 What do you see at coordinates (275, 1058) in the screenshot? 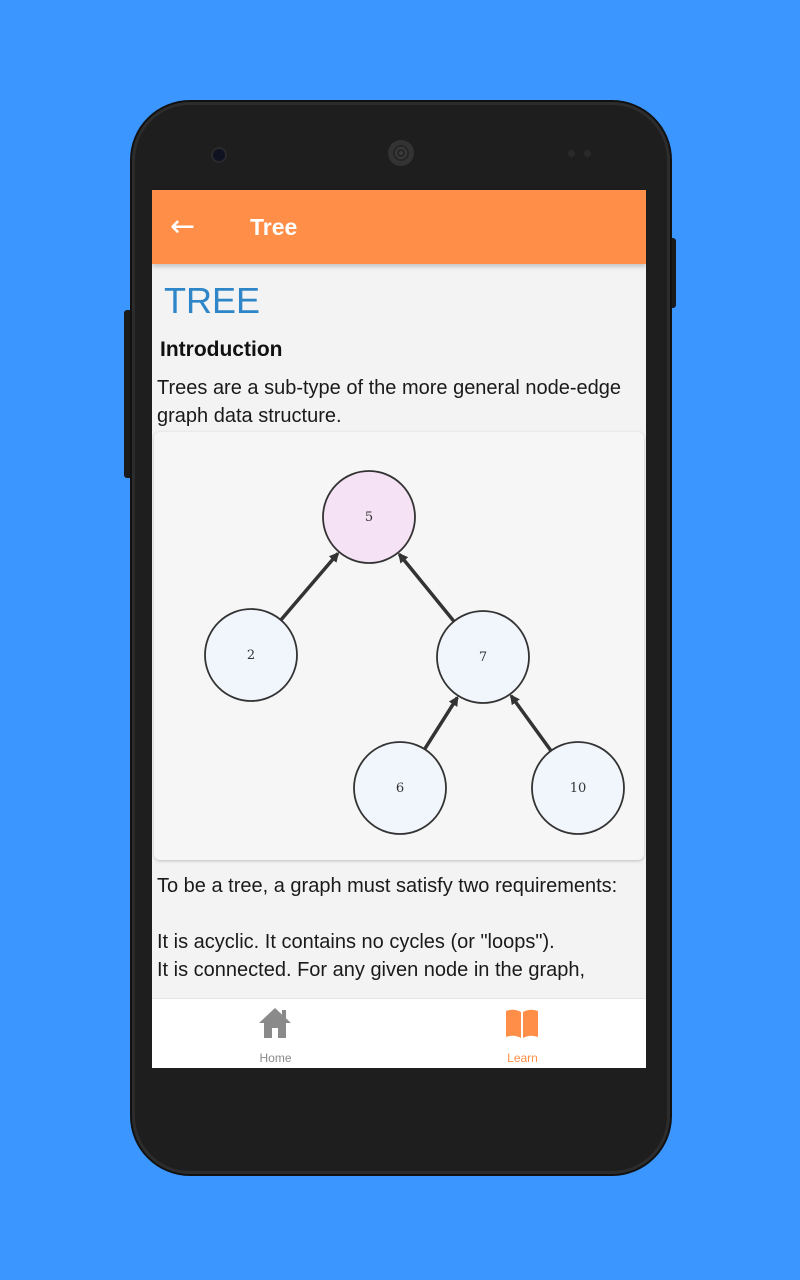
I see `nav-home-label: Home` at bounding box center [275, 1058].